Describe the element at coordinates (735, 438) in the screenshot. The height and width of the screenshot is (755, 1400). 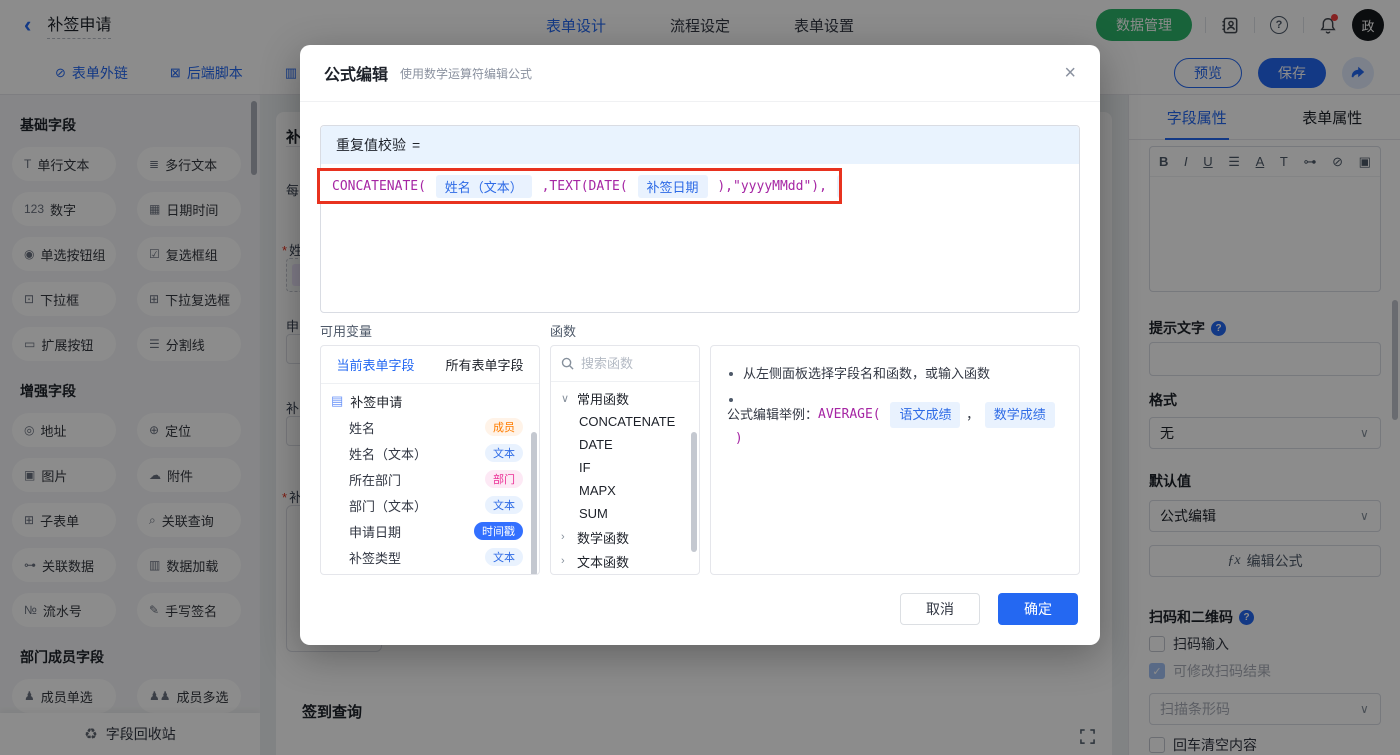
I see `formula-code: )` at that location.